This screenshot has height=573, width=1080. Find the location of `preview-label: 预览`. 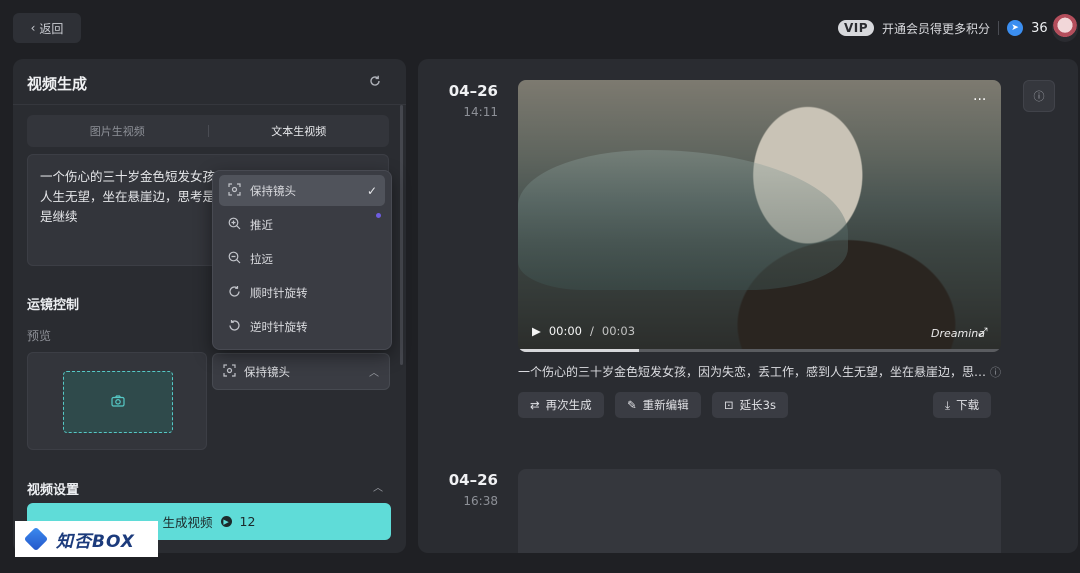

preview-label: 预览 is located at coordinates (39, 336).